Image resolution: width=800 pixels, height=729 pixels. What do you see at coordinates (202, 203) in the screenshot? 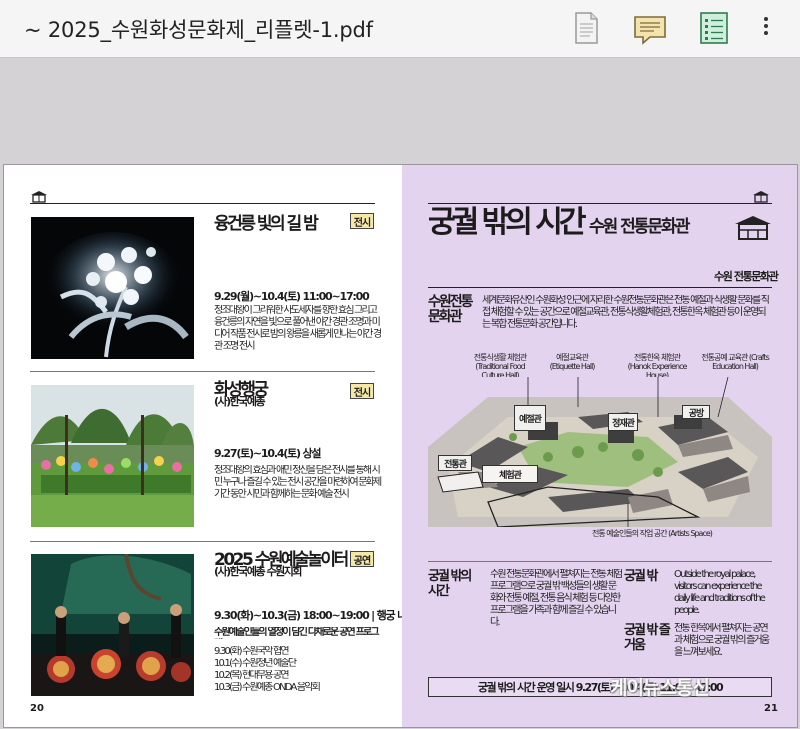
I see `header-rule` at bounding box center [202, 203].